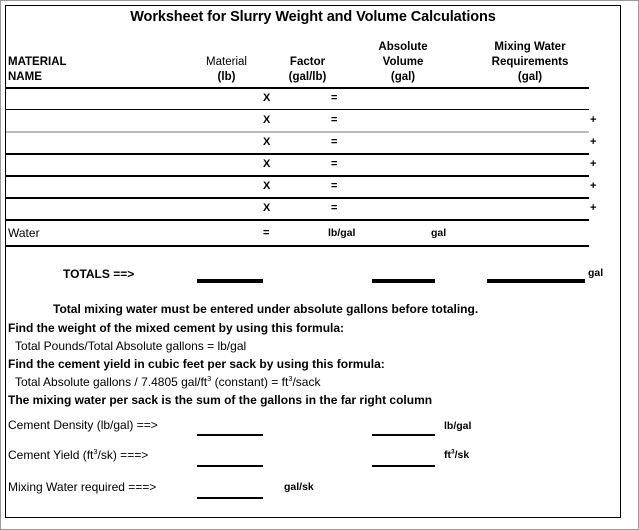  What do you see at coordinates (530, 77) in the screenshot?
I see `header-mixing-water-line3: (gal)` at bounding box center [530, 77].